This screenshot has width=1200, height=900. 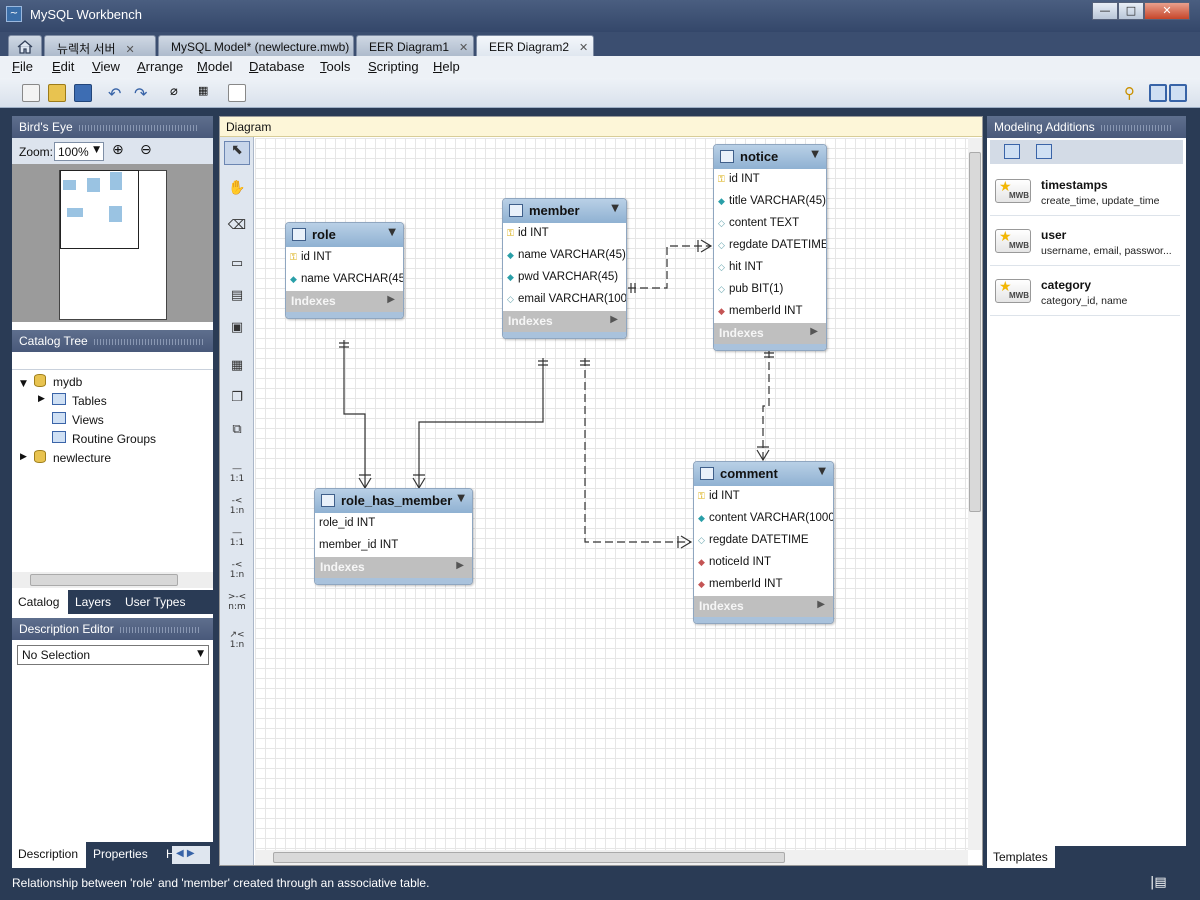 What do you see at coordinates (118, 150) in the screenshot?
I see `zoom-in-icon: ⊕` at bounding box center [118, 150].